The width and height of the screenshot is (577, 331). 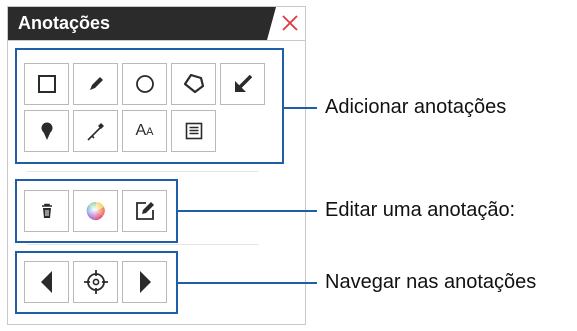 I want to click on trash-icon, so click(x=46, y=210).